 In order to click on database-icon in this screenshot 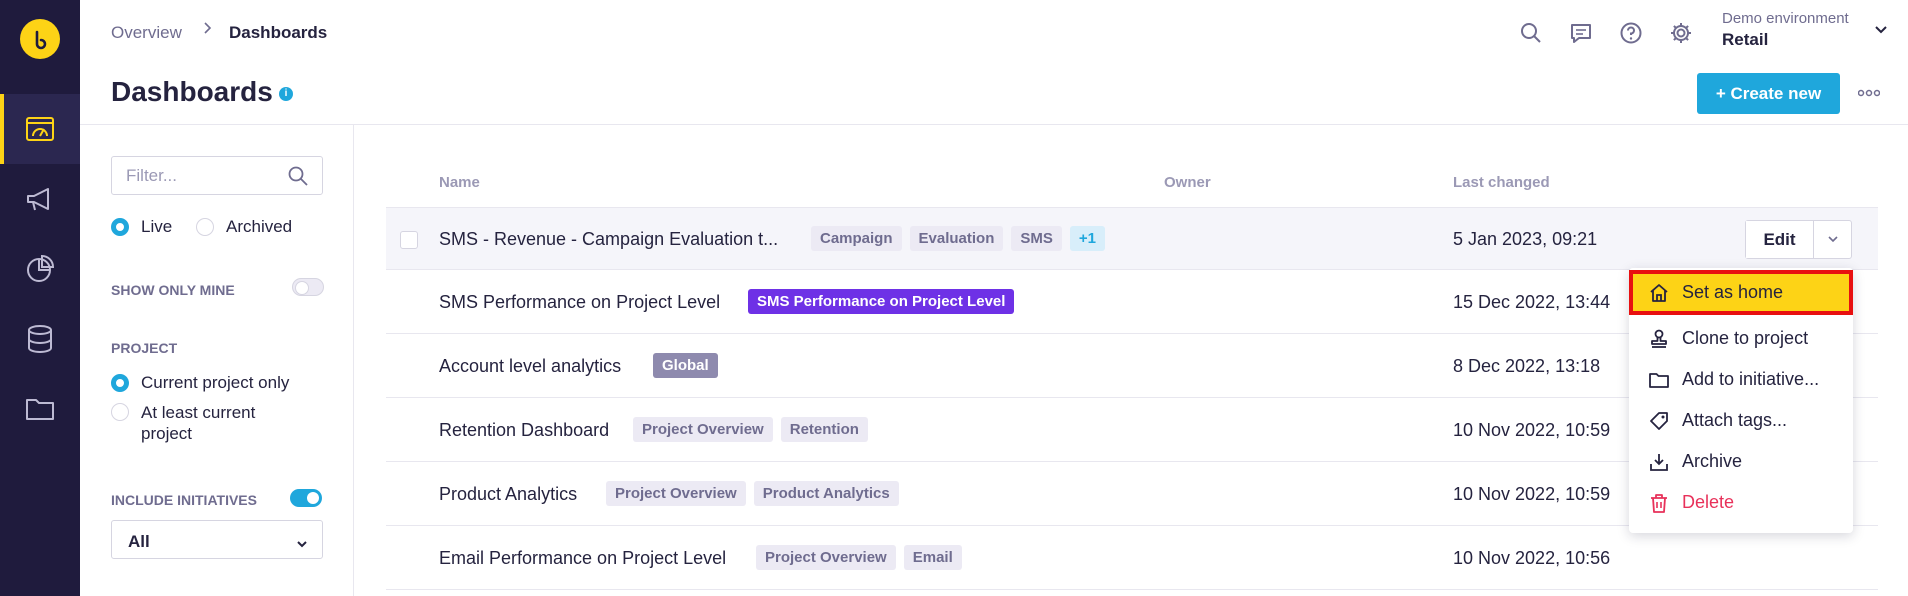, I will do `click(40, 339)`.